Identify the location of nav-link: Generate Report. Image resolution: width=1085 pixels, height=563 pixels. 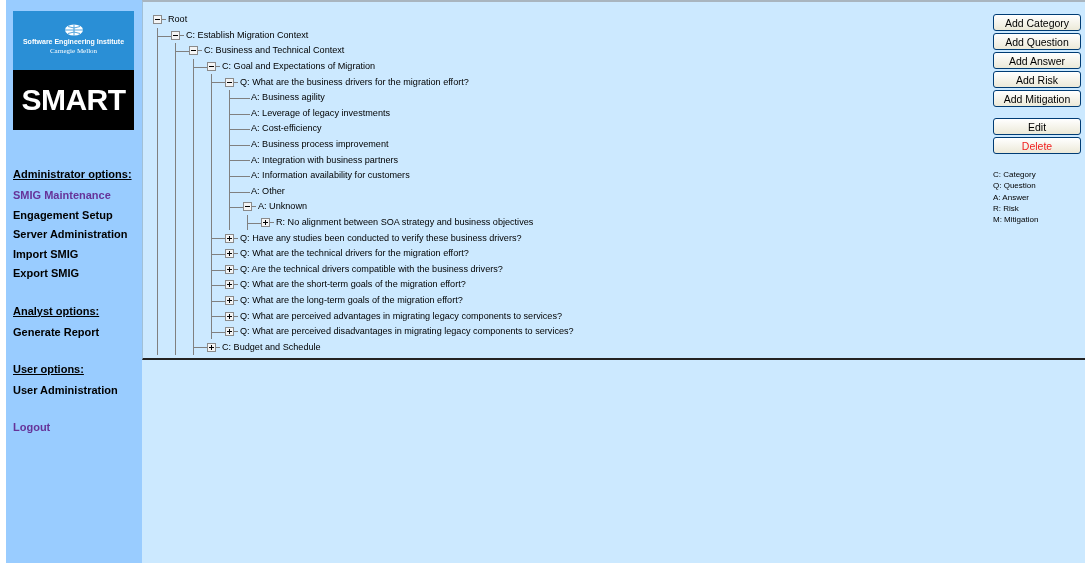
(56, 332).